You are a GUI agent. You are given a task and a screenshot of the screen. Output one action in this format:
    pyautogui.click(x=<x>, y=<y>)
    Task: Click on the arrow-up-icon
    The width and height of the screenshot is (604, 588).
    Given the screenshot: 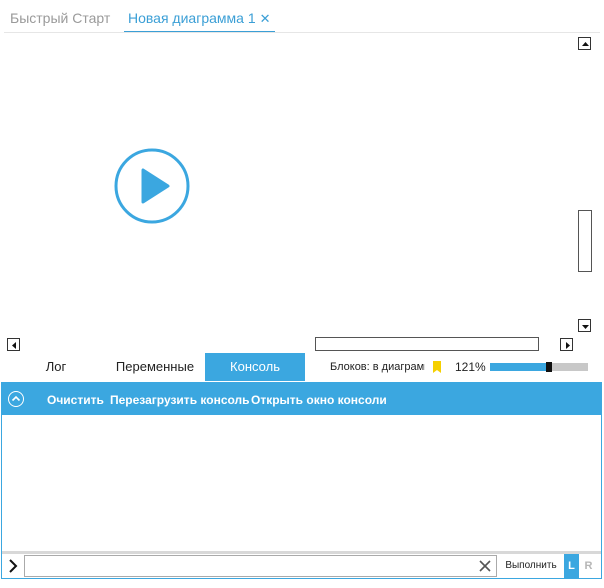 What is the action you would take?
    pyautogui.click(x=585, y=44)
    